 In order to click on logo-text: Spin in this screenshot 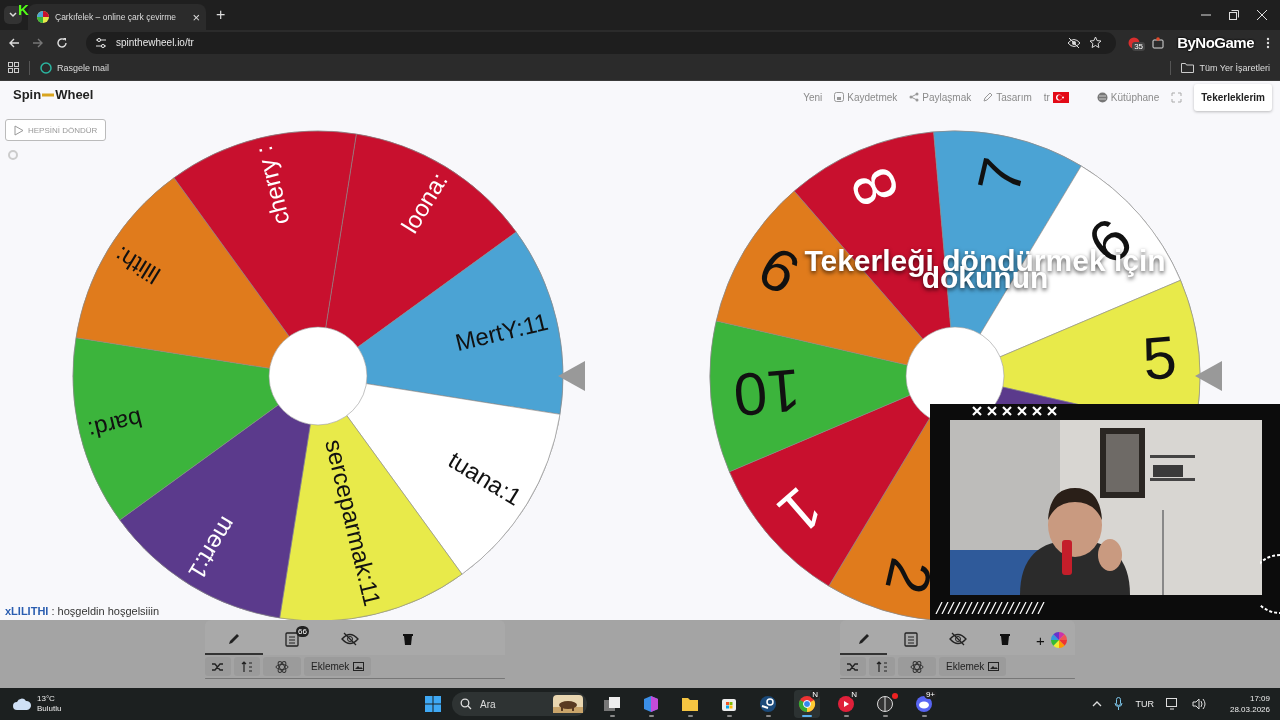, I will do `click(27, 94)`.